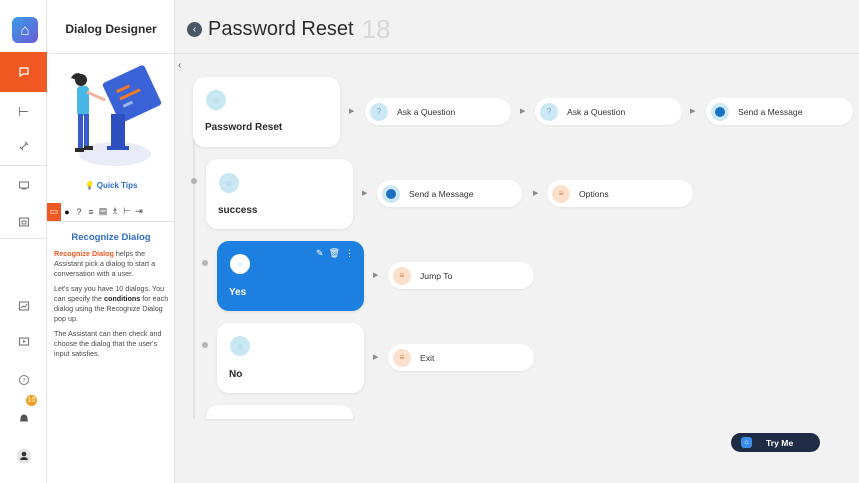  Describe the element at coordinates (236, 374) in the screenshot. I see `card-label: No` at that location.